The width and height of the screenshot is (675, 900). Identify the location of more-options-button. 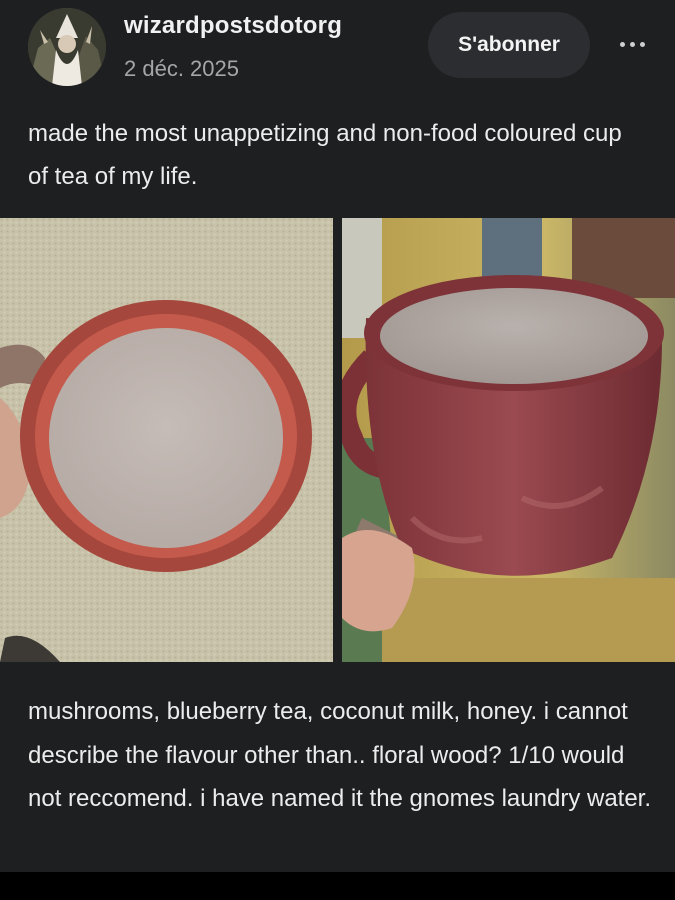
(632, 44).